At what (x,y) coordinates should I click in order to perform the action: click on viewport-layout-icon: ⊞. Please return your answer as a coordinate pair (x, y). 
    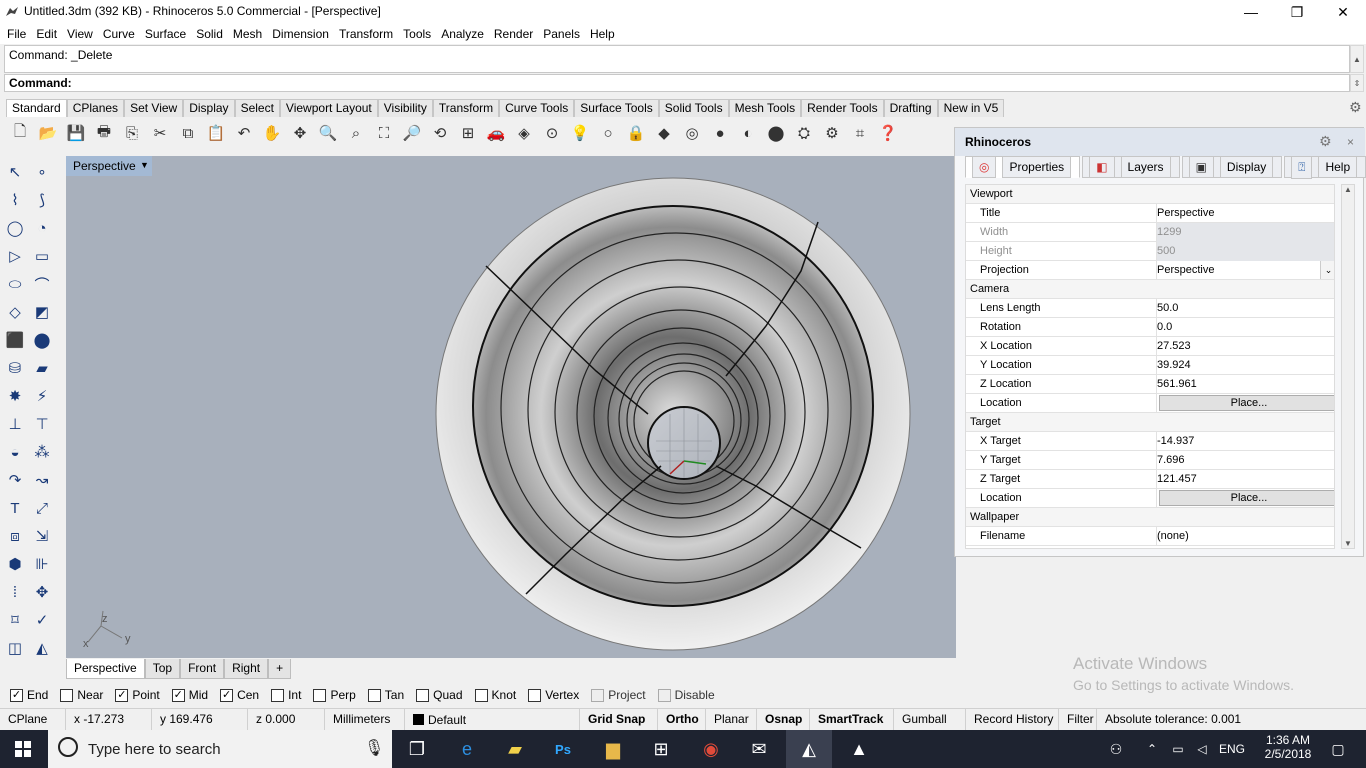
    Looking at the image, I should click on (468, 133).